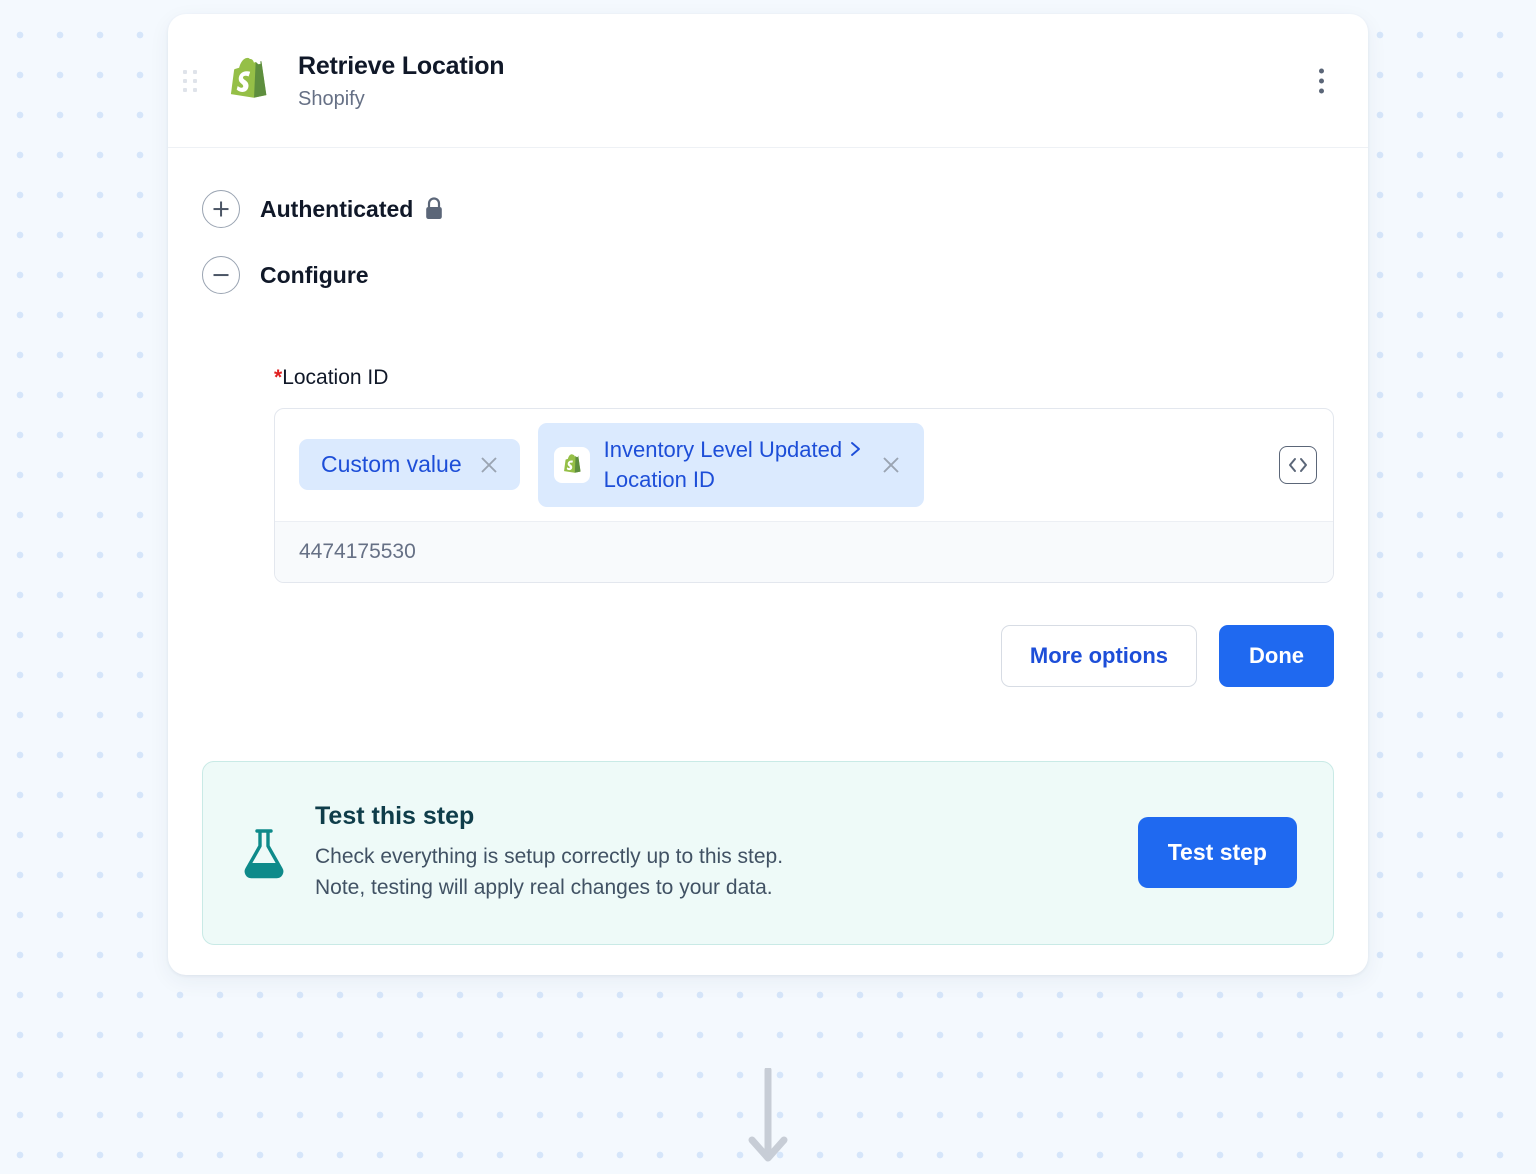  I want to click on field-actions: More options Done, so click(804, 655).